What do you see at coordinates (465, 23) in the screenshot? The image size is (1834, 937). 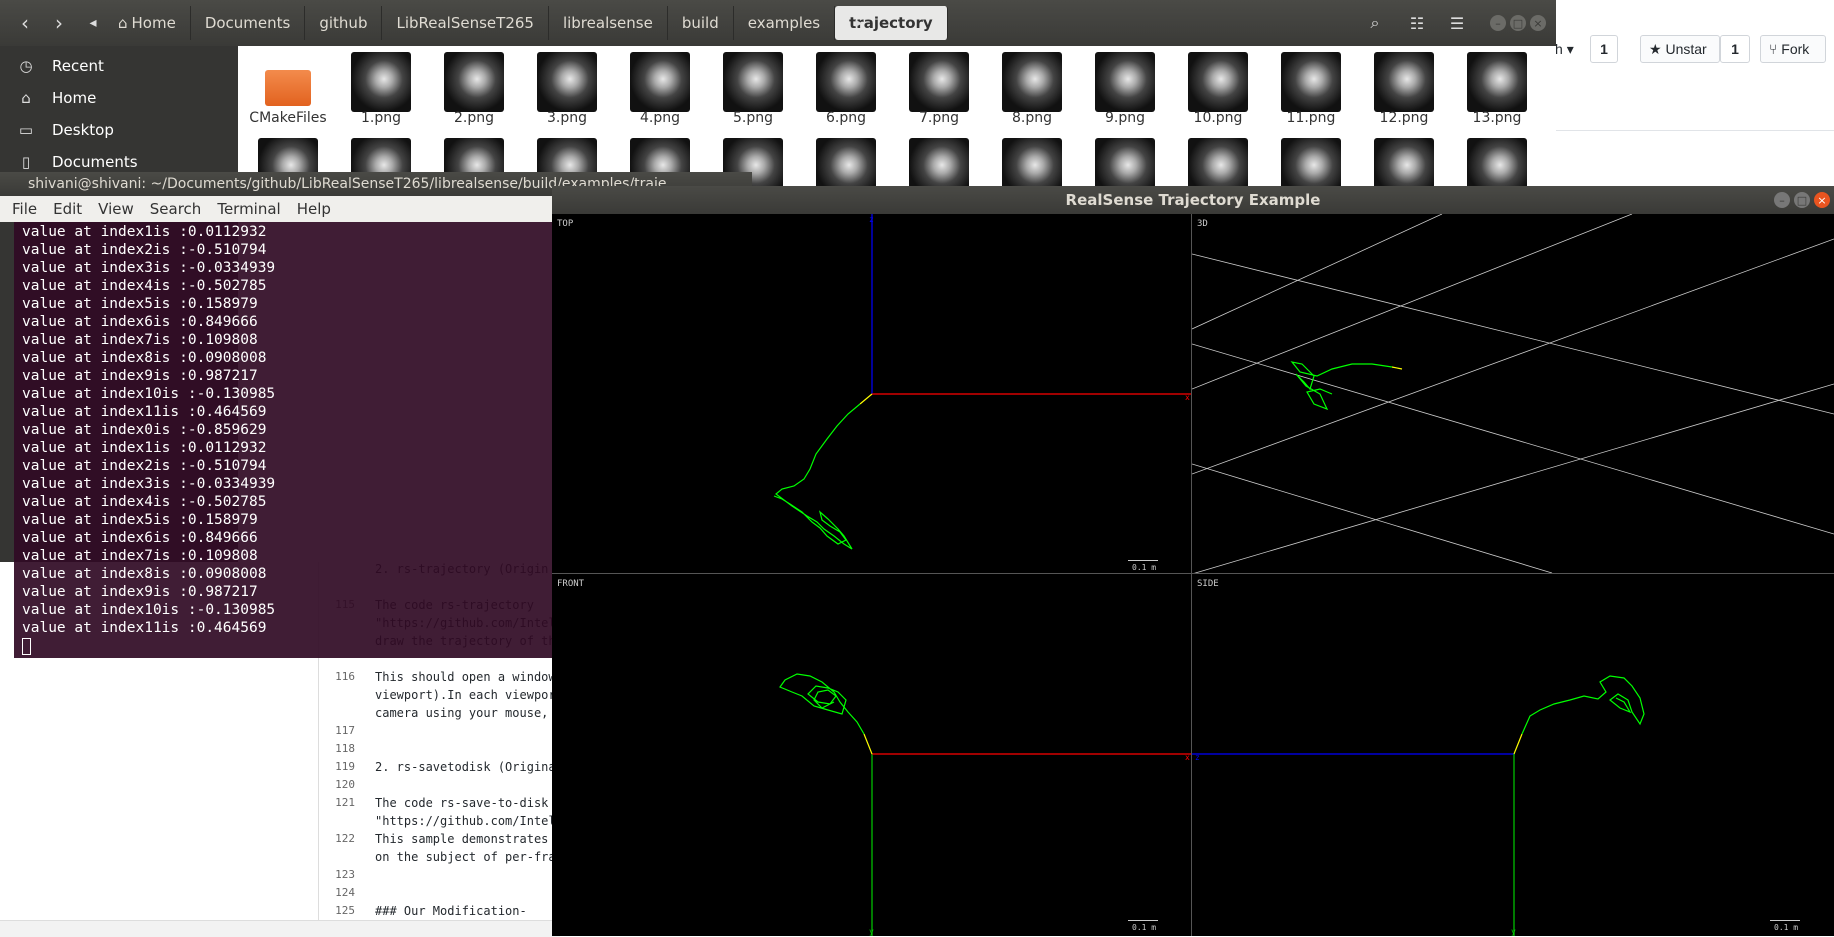 I see `breadcrumb-item: LibRealSenseT265` at bounding box center [465, 23].